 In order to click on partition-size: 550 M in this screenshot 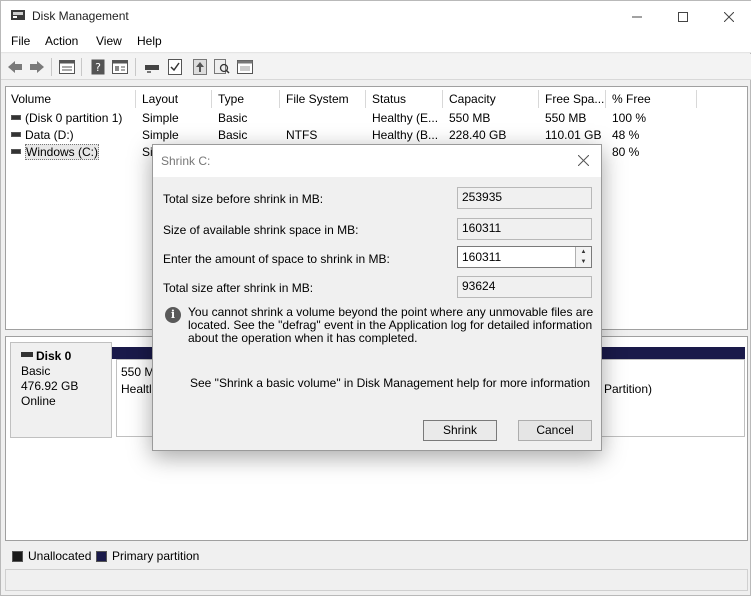, I will do `click(138, 372)`.